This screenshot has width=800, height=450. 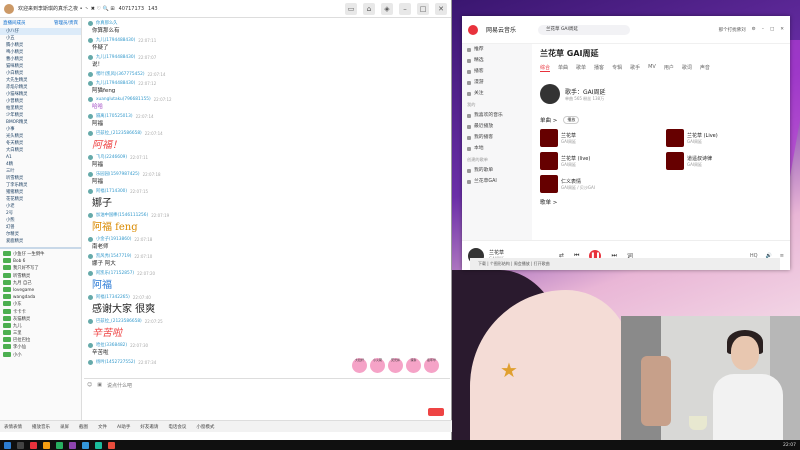 What do you see at coordinates (598, 138) in the screenshot?
I see `song-item: 兰花草 GAI周延` at bounding box center [598, 138].